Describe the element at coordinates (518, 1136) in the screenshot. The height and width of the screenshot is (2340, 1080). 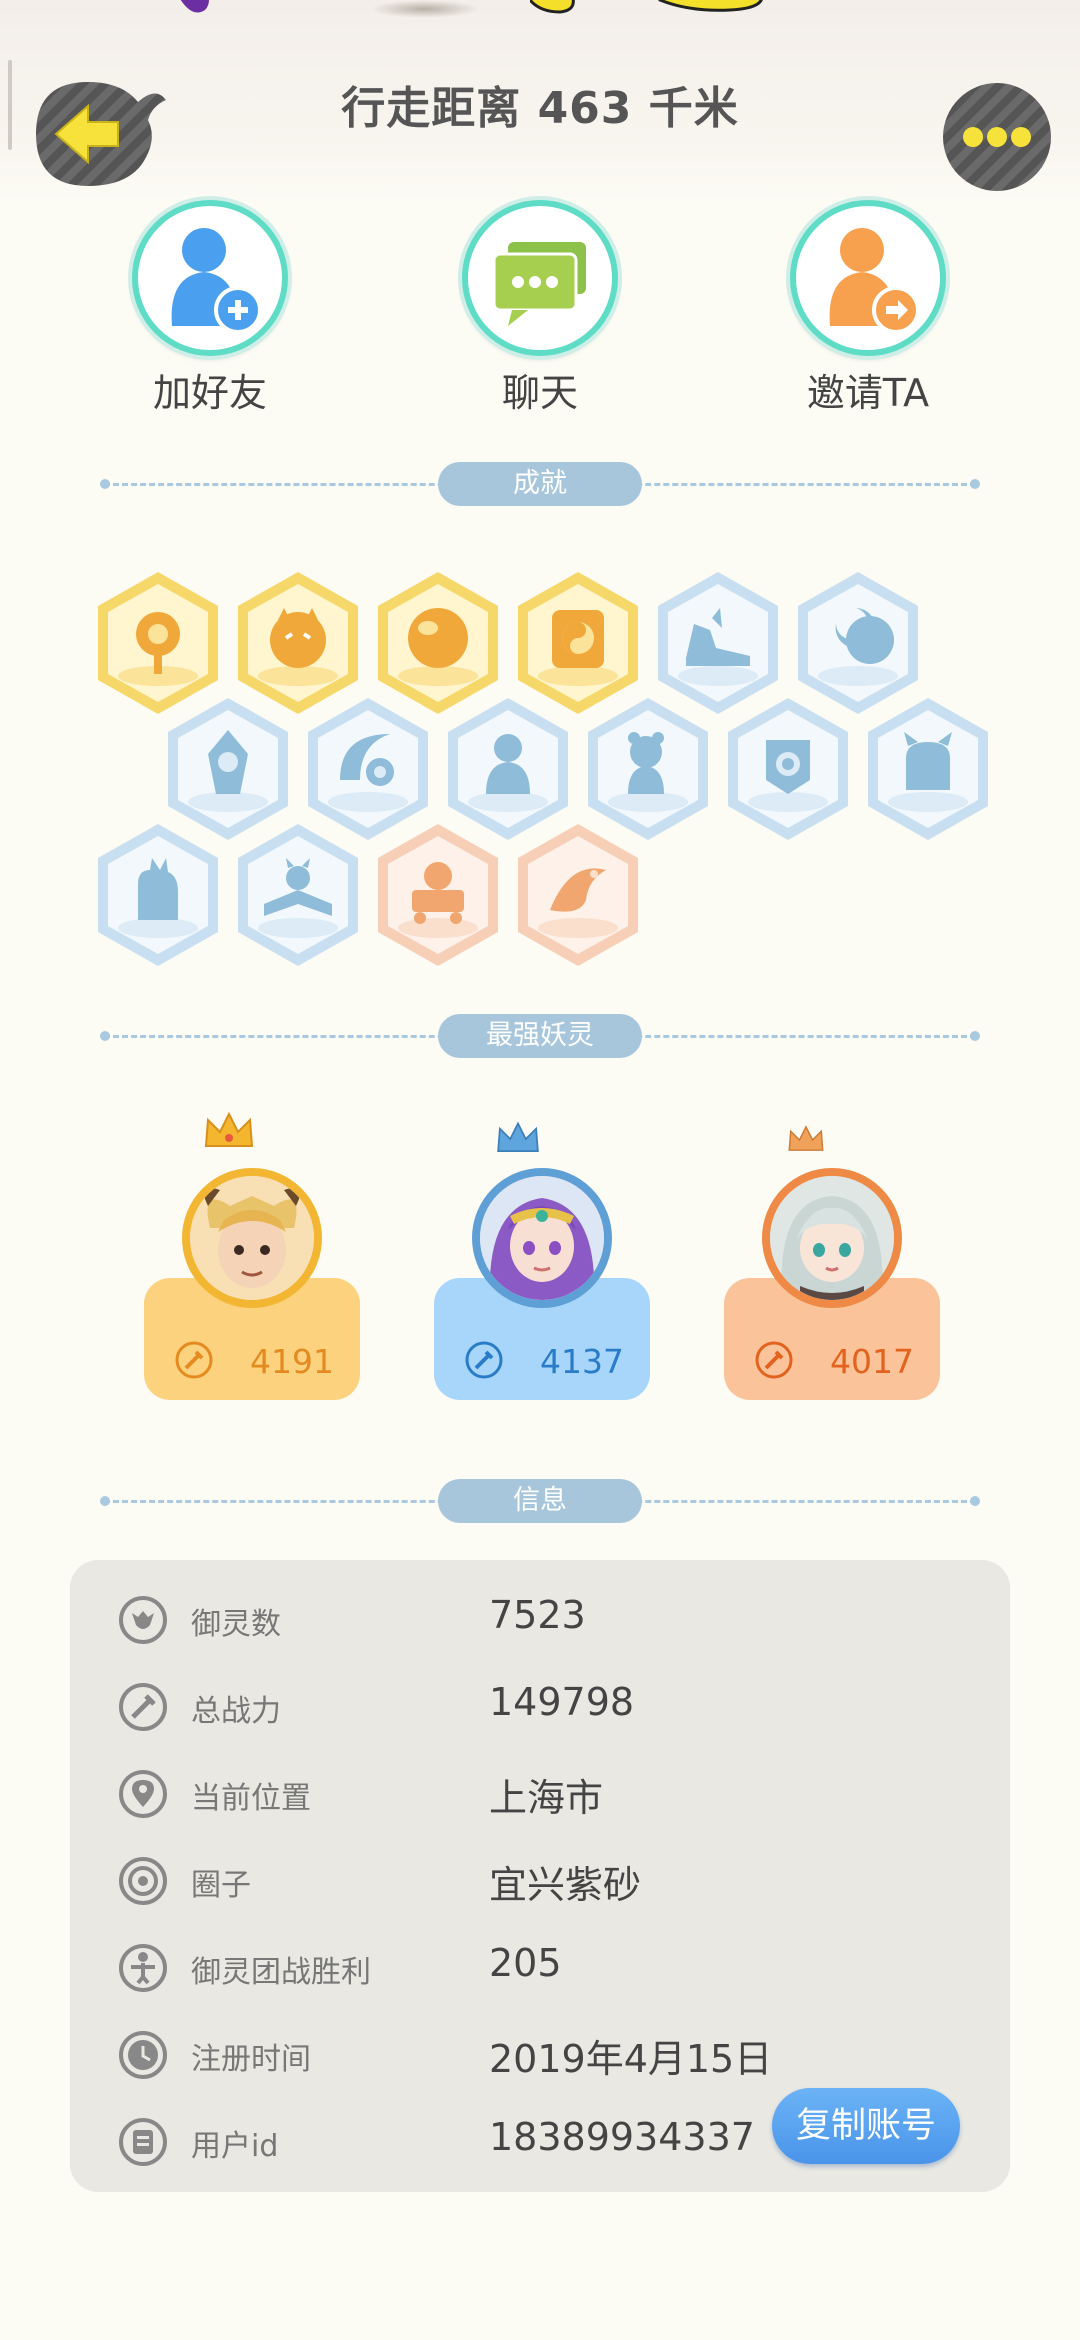
I see `blue-crown-icon` at that location.